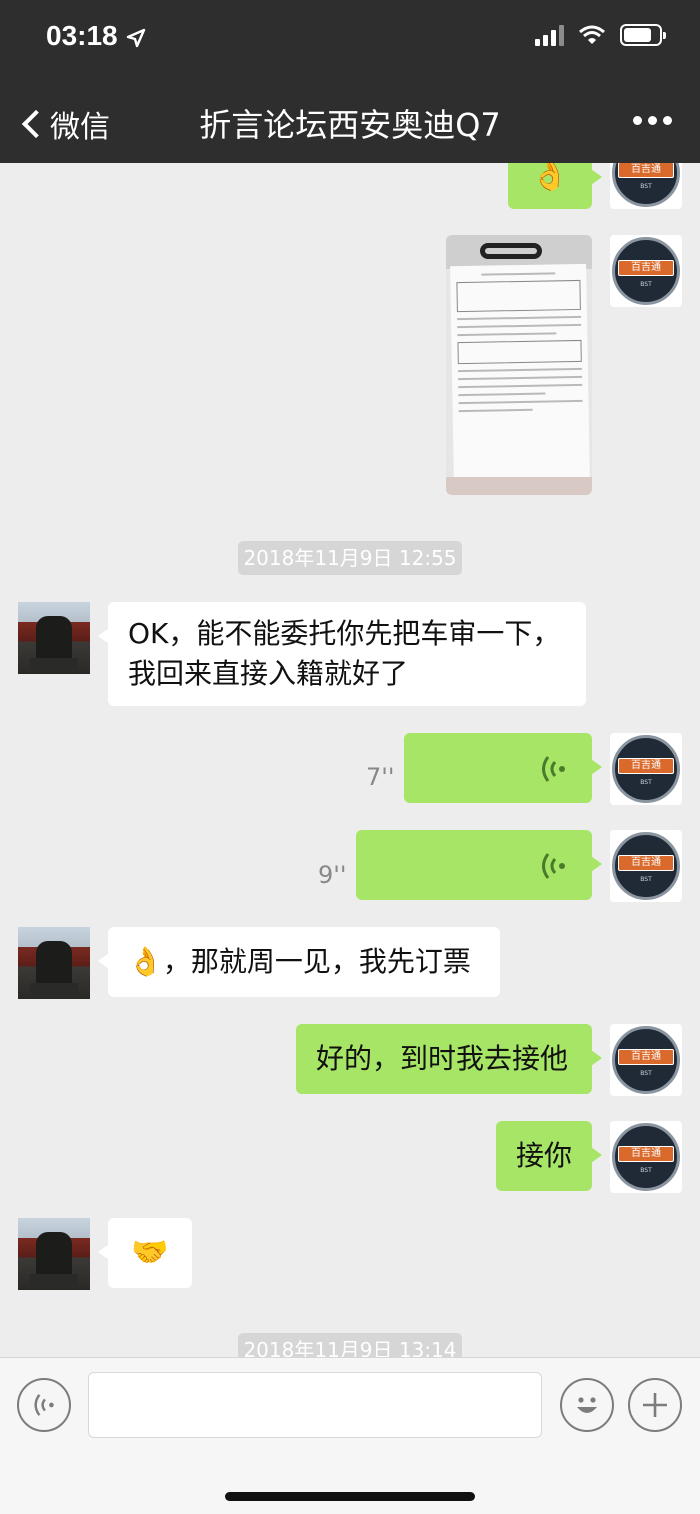 This screenshot has height=1514, width=700. I want to click on location-arrow-icon, so click(136, 38).